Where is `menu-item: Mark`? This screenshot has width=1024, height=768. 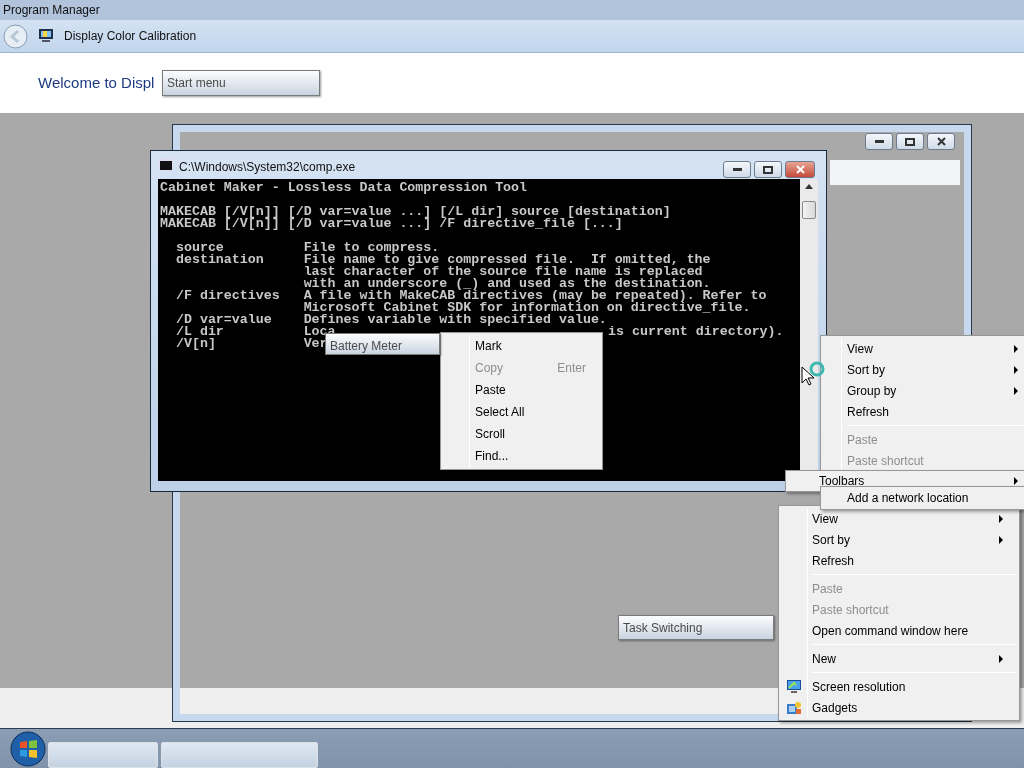
menu-item: Mark is located at coordinates (521, 346).